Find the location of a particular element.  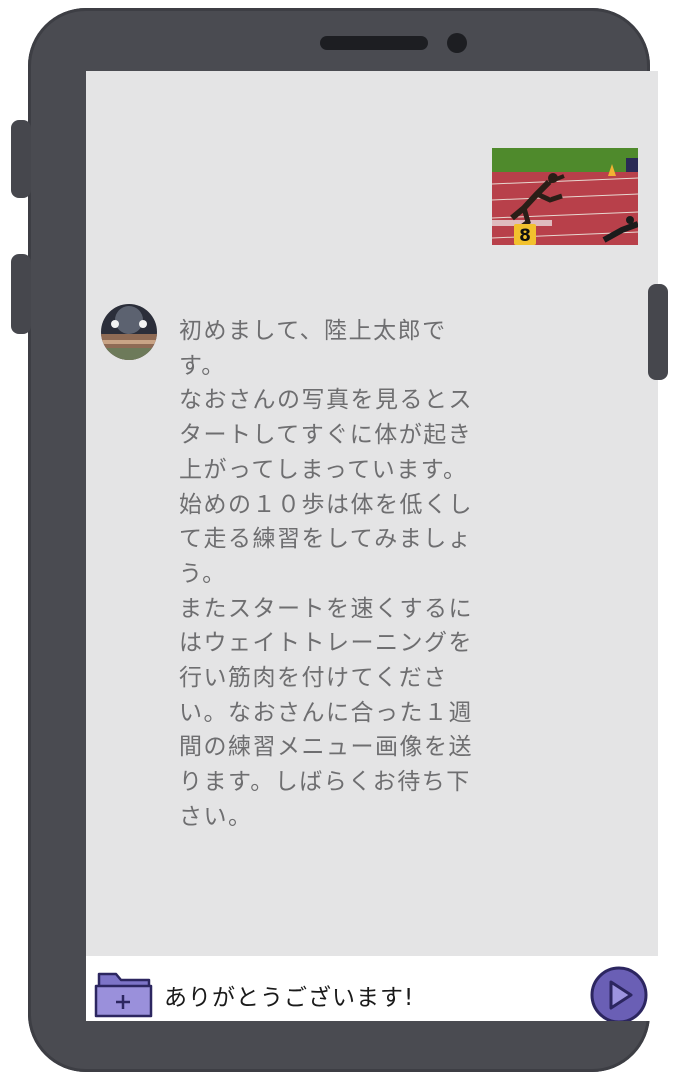

side-button-right is located at coordinates (658, 332).